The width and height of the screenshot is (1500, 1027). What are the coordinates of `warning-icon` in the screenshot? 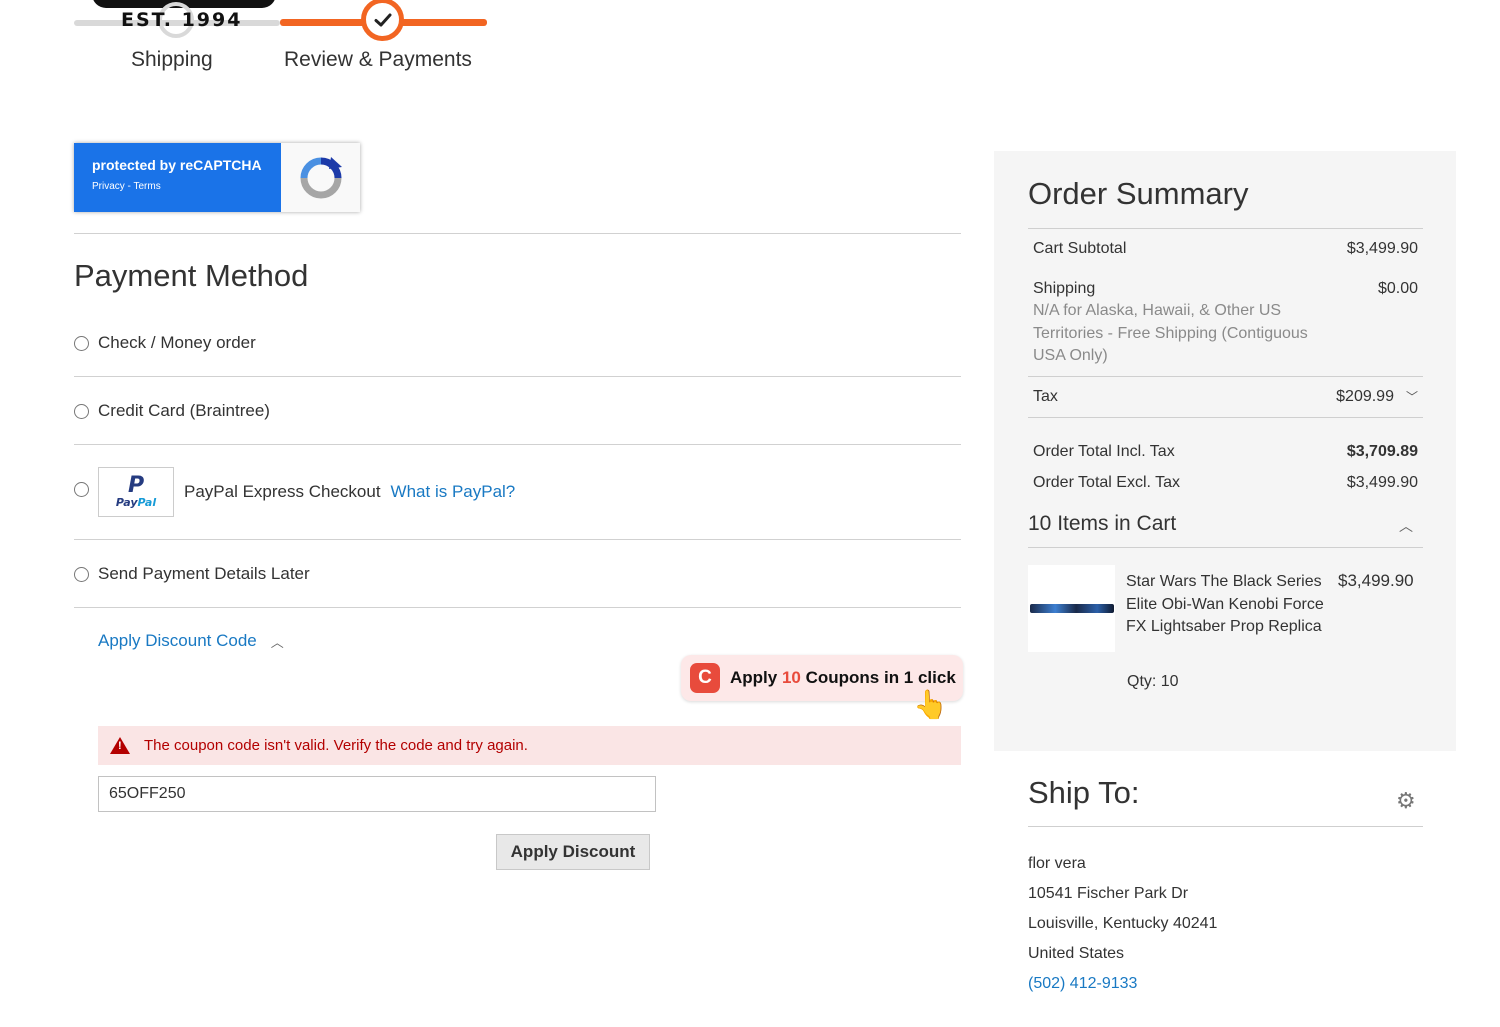 It's located at (120, 745).